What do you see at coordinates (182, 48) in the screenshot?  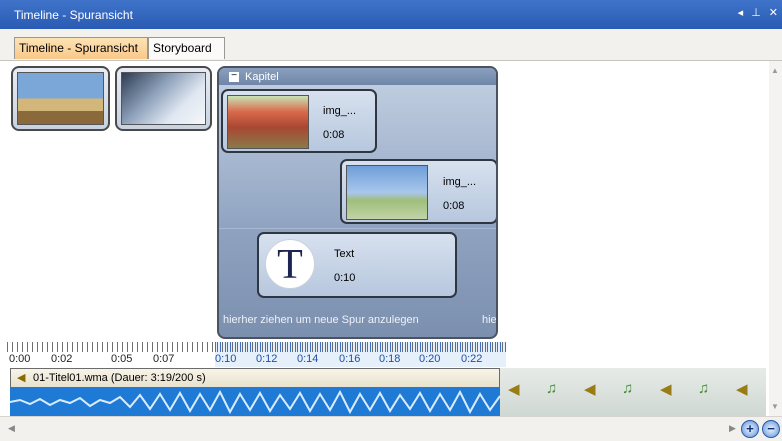 I see `tab-storyboard-label: Storyboard` at bounding box center [182, 48].